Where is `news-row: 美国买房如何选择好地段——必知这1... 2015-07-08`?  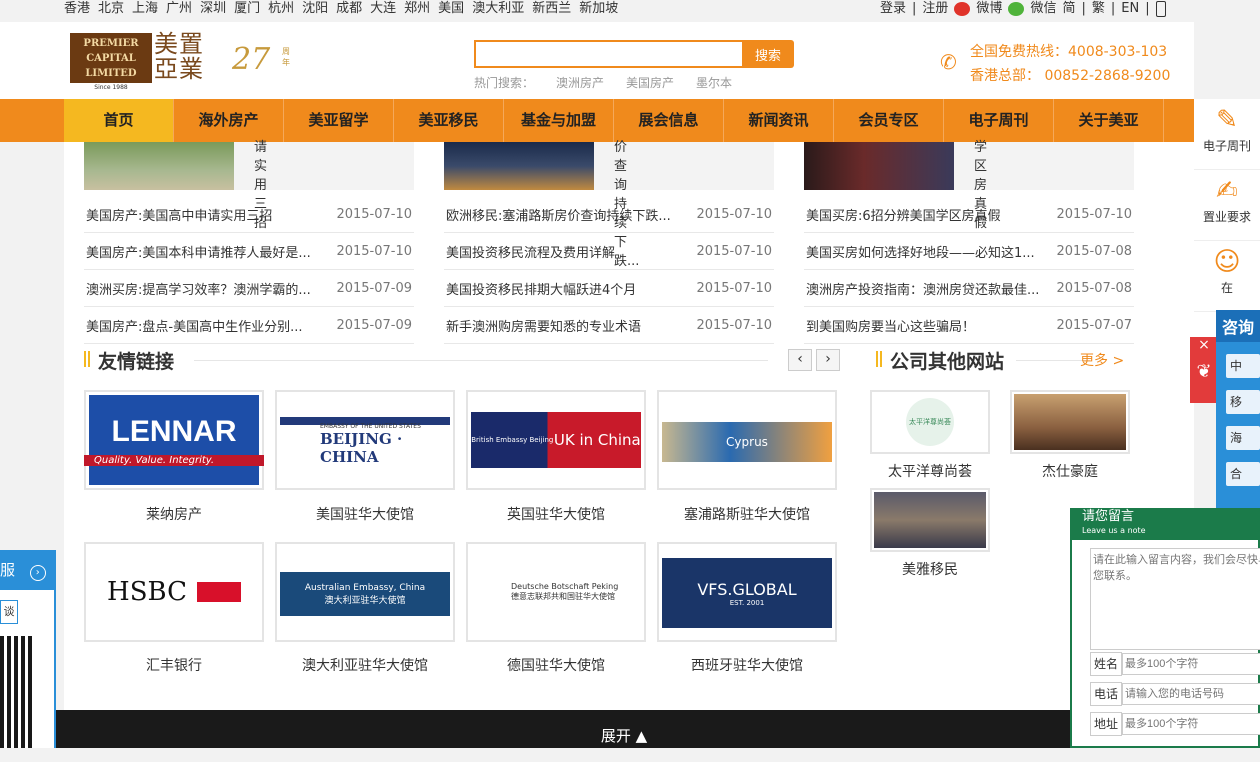
news-row: 美国买房如何选择好地段——必知这1... 2015-07-08 is located at coordinates (969, 251).